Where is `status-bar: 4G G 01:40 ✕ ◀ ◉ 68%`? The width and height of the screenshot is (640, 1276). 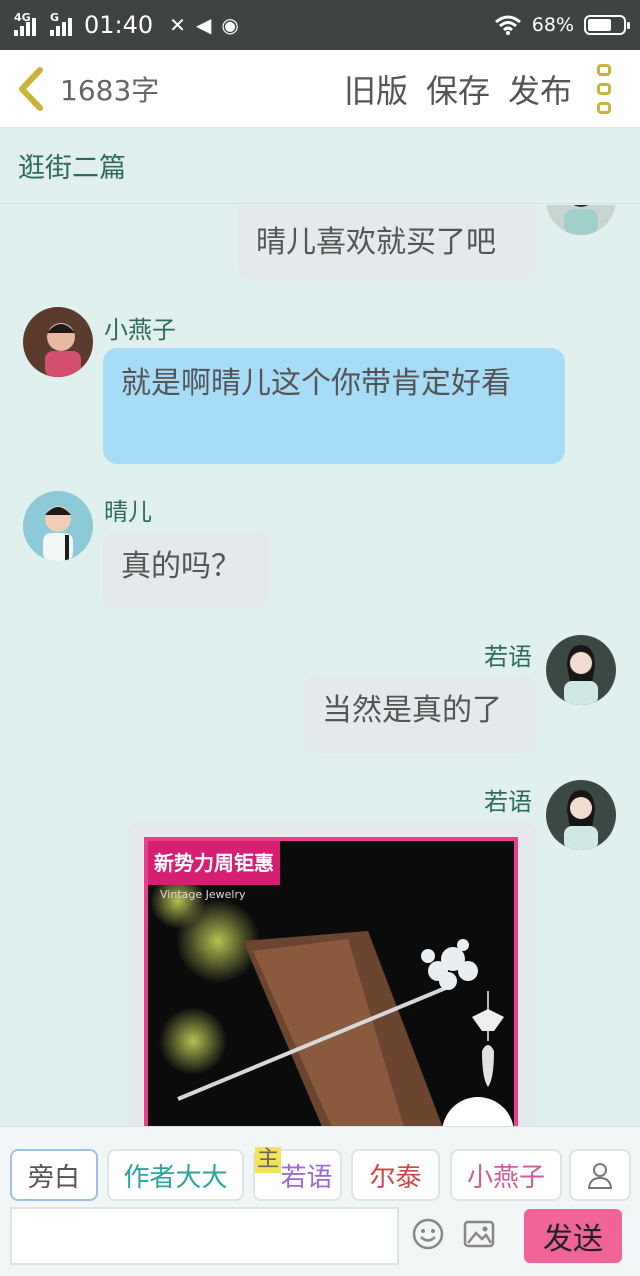 status-bar: 4G G 01:40 ✕ ◀ ◉ 68% is located at coordinates (320, 25).